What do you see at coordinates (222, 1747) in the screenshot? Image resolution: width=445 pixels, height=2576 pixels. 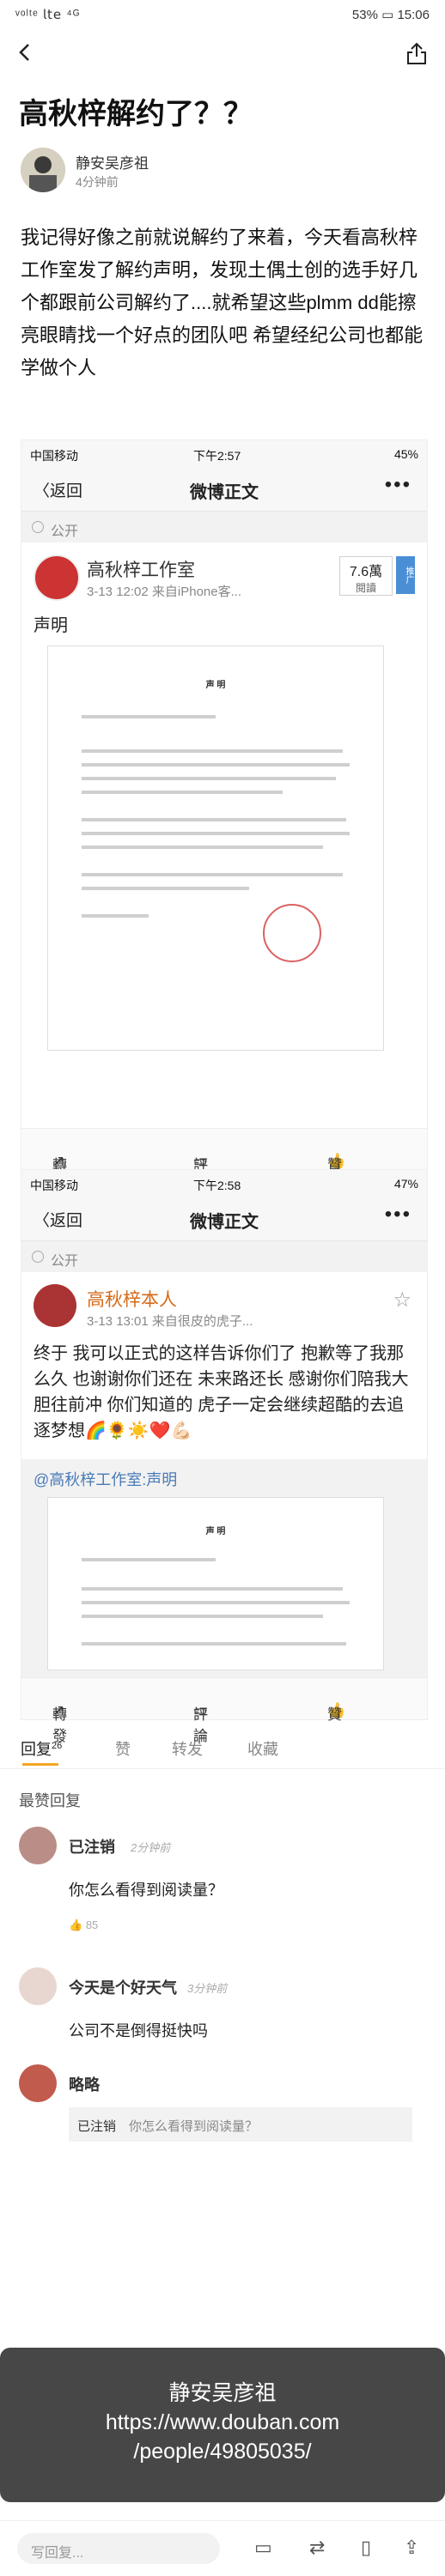 I see `reply-tabs: 回复26 赞 转发 收藏` at bounding box center [222, 1747].